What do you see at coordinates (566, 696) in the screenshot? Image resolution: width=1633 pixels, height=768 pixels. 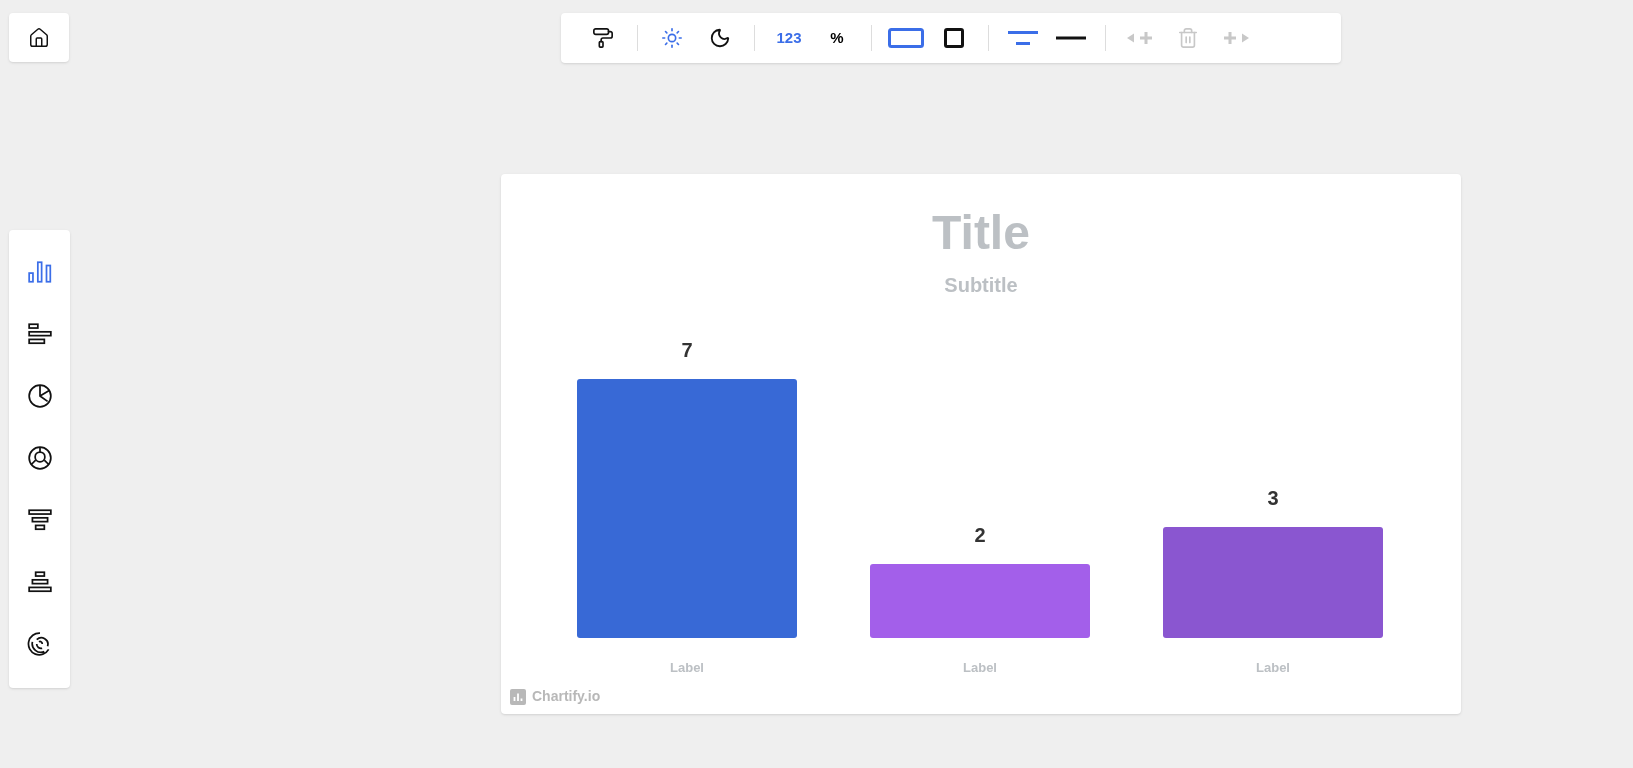 I see `brand-label: Chartify.io` at bounding box center [566, 696].